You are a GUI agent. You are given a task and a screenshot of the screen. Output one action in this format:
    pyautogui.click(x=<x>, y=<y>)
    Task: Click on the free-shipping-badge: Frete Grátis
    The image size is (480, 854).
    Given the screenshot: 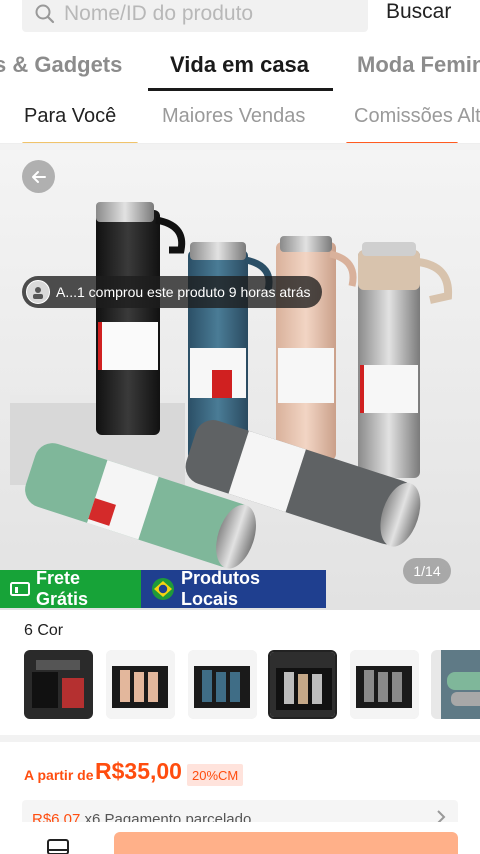 What is the action you would take?
    pyautogui.click(x=70, y=588)
    